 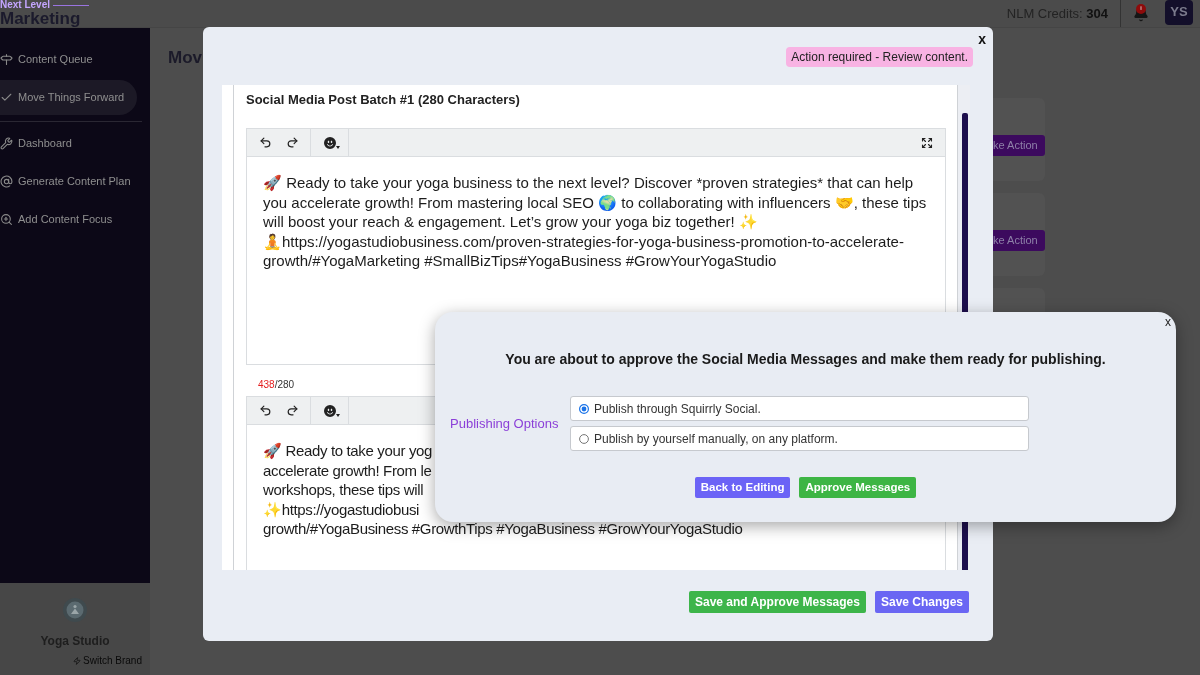 What do you see at coordinates (879, 57) in the screenshot?
I see `status-badge: Action required - Review content.` at bounding box center [879, 57].